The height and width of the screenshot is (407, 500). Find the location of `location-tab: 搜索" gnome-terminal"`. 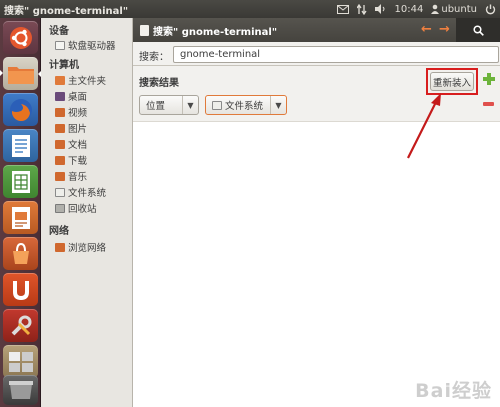

location-tab: 搜索" gnome-terminal" is located at coordinates (208, 30).